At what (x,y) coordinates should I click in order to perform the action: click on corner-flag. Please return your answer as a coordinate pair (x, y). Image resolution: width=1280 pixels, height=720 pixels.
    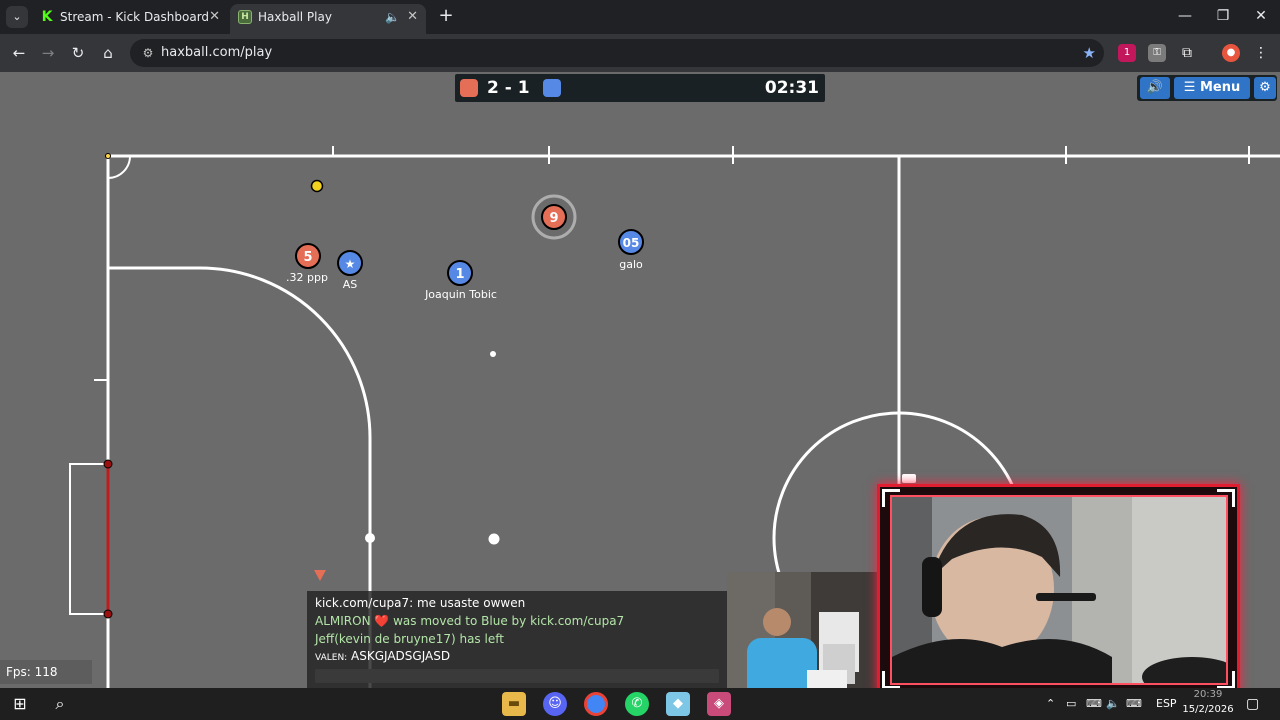
    Looking at the image, I should click on (108, 156).